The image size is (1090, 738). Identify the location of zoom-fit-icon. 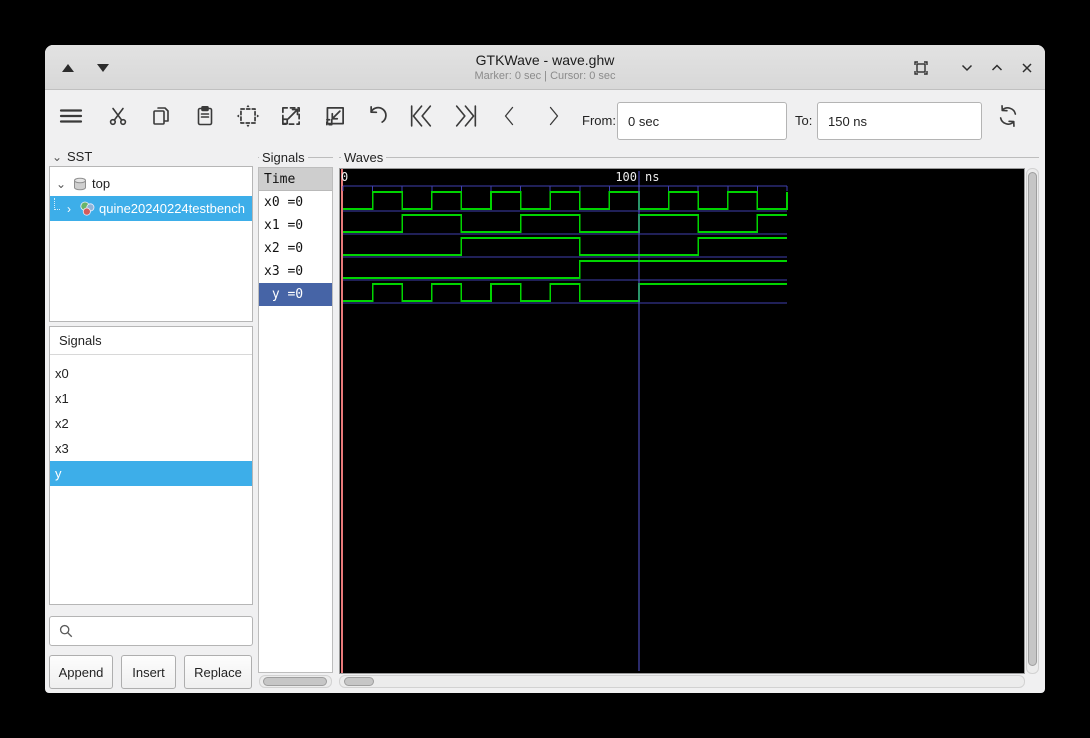
(248, 116).